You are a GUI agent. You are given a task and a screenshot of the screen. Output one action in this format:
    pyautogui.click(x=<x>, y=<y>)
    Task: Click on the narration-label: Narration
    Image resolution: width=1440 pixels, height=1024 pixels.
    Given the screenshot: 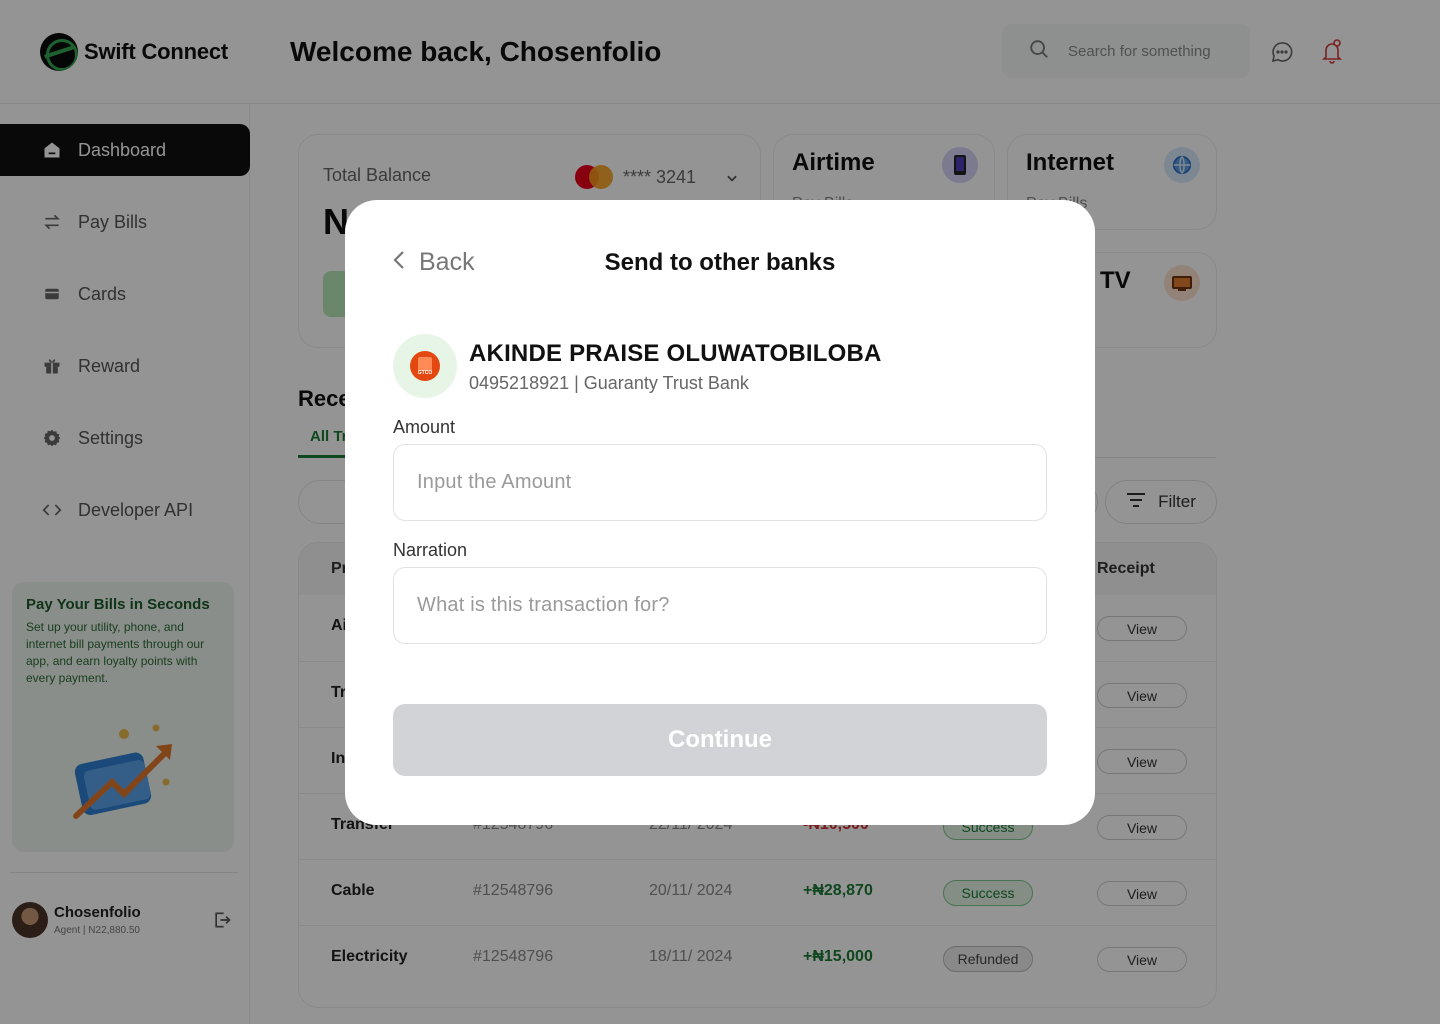 What is the action you would take?
    pyautogui.click(x=430, y=550)
    